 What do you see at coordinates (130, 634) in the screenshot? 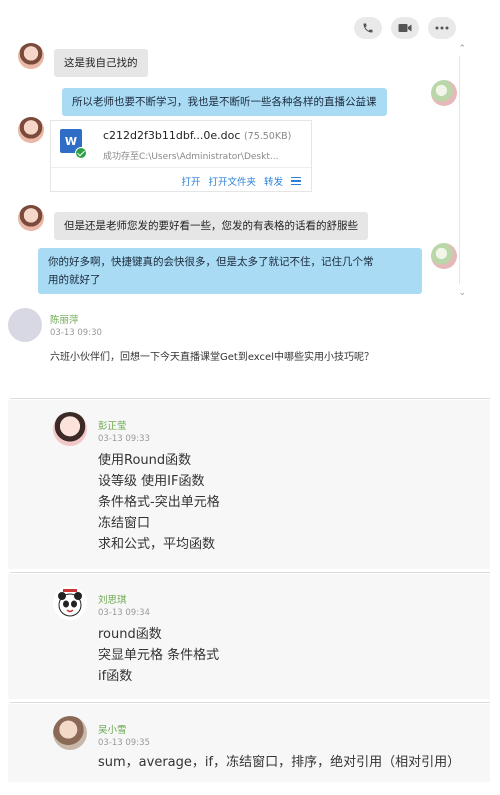
I see `reply-line: round函数` at bounding box center [130, 634].